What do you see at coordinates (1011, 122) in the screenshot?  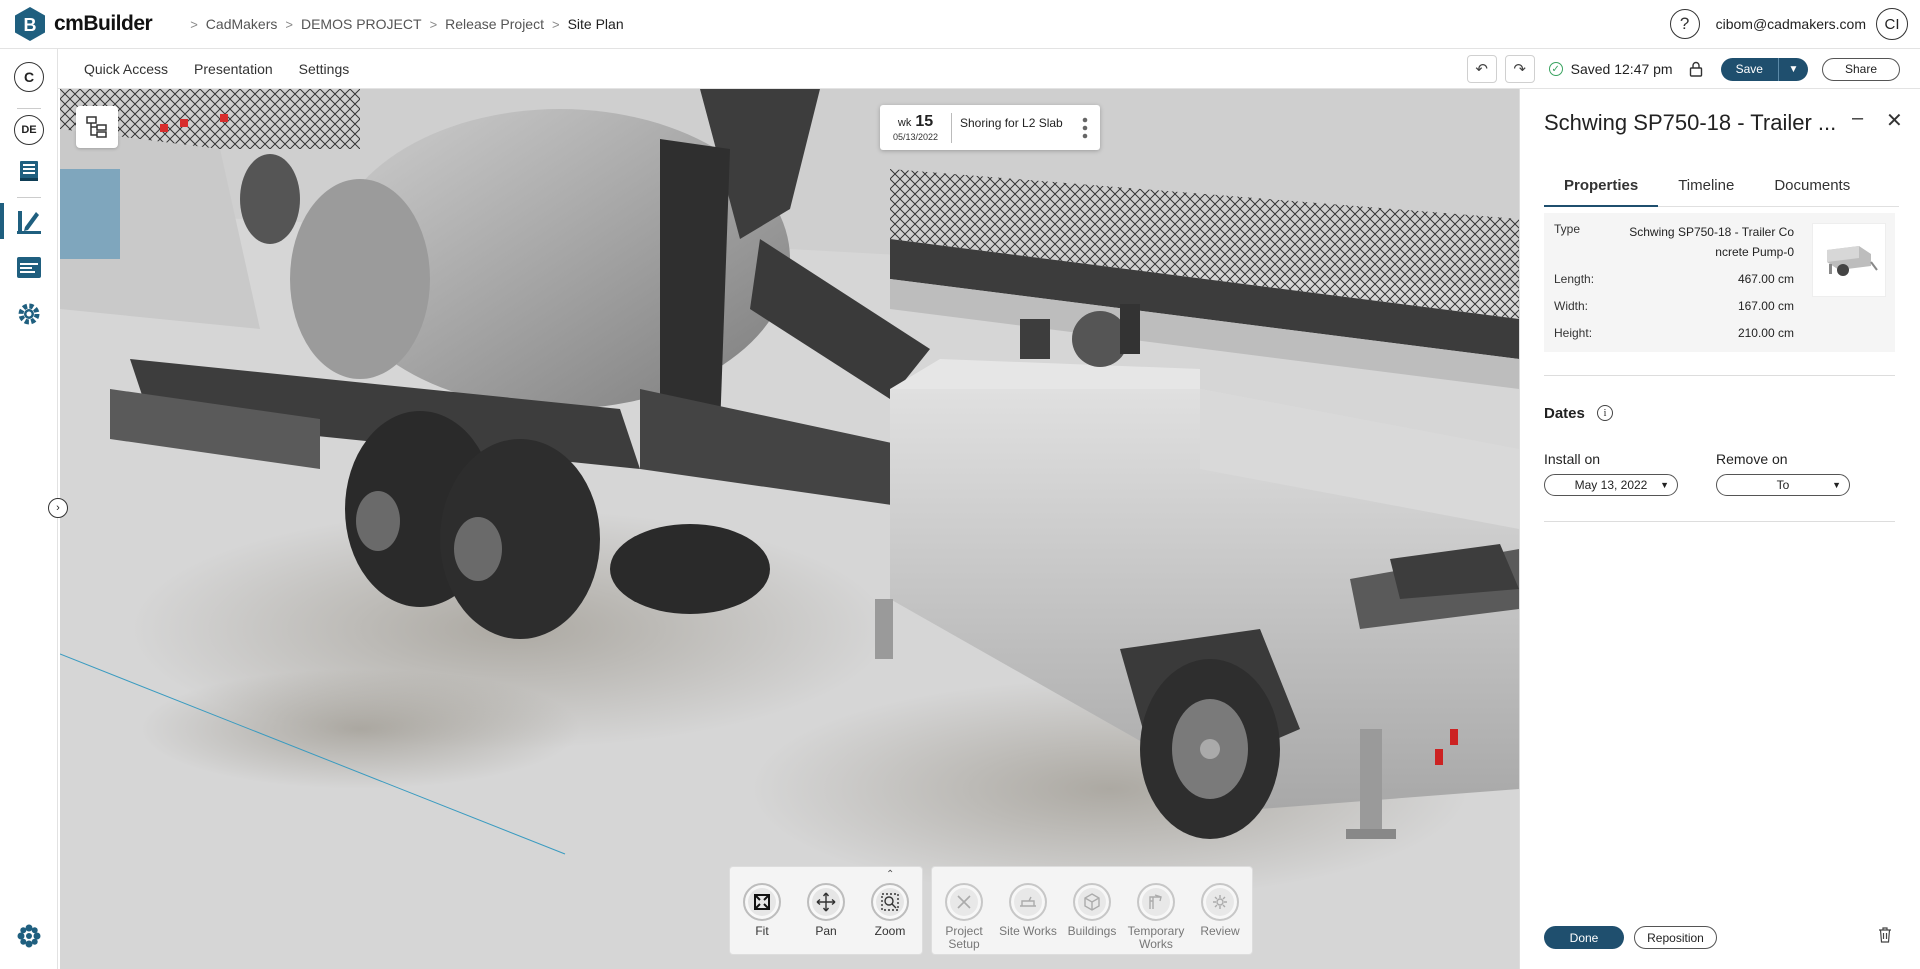 I see `week-task-name: Shoring for L2 Slab` at bounding box center [1011, 122].